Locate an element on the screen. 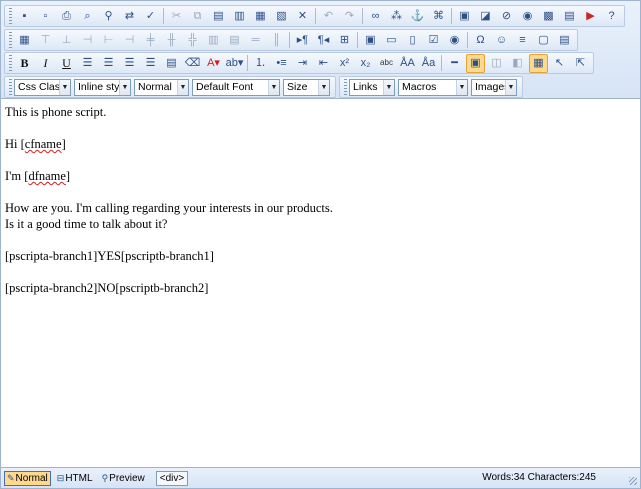 This screenshot has height=489, width=641. uppercase-icon: ÅA is located at coordinates (407, 63).